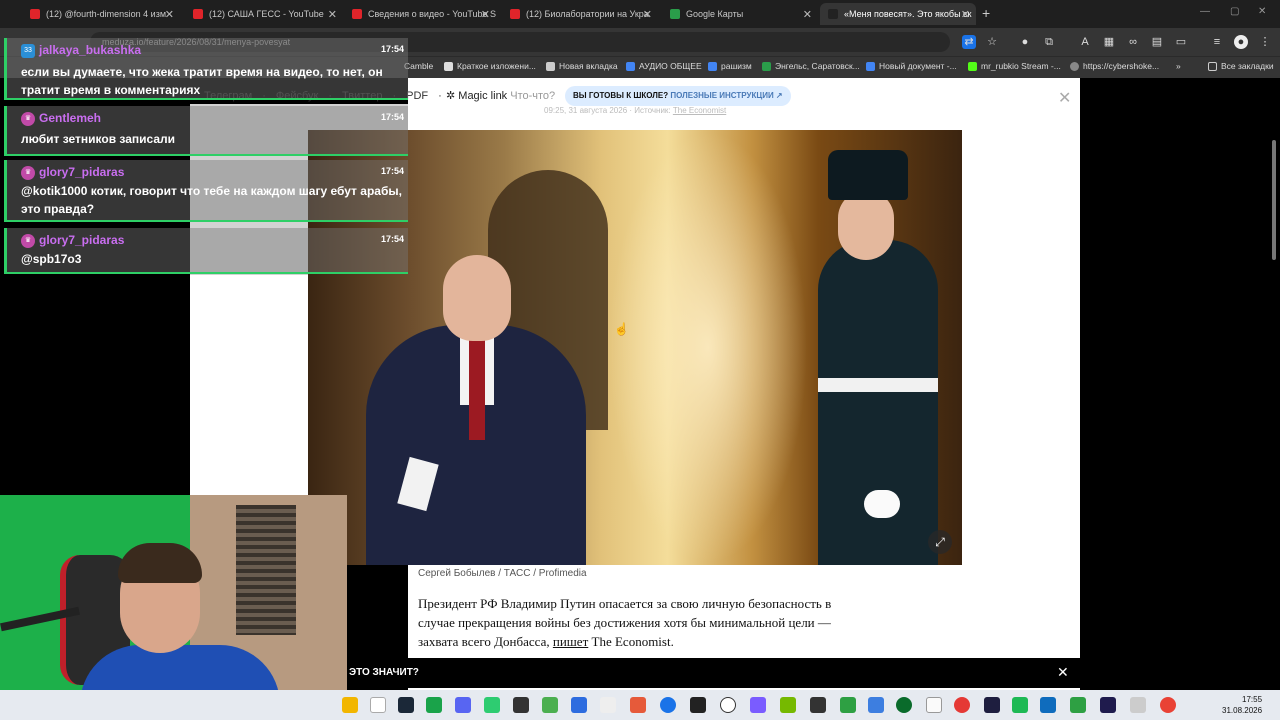  What do you see at coordinates (1025, 42) in the screenshot?
I see `extension-icon: ●` at bounding box center [1025, 42].